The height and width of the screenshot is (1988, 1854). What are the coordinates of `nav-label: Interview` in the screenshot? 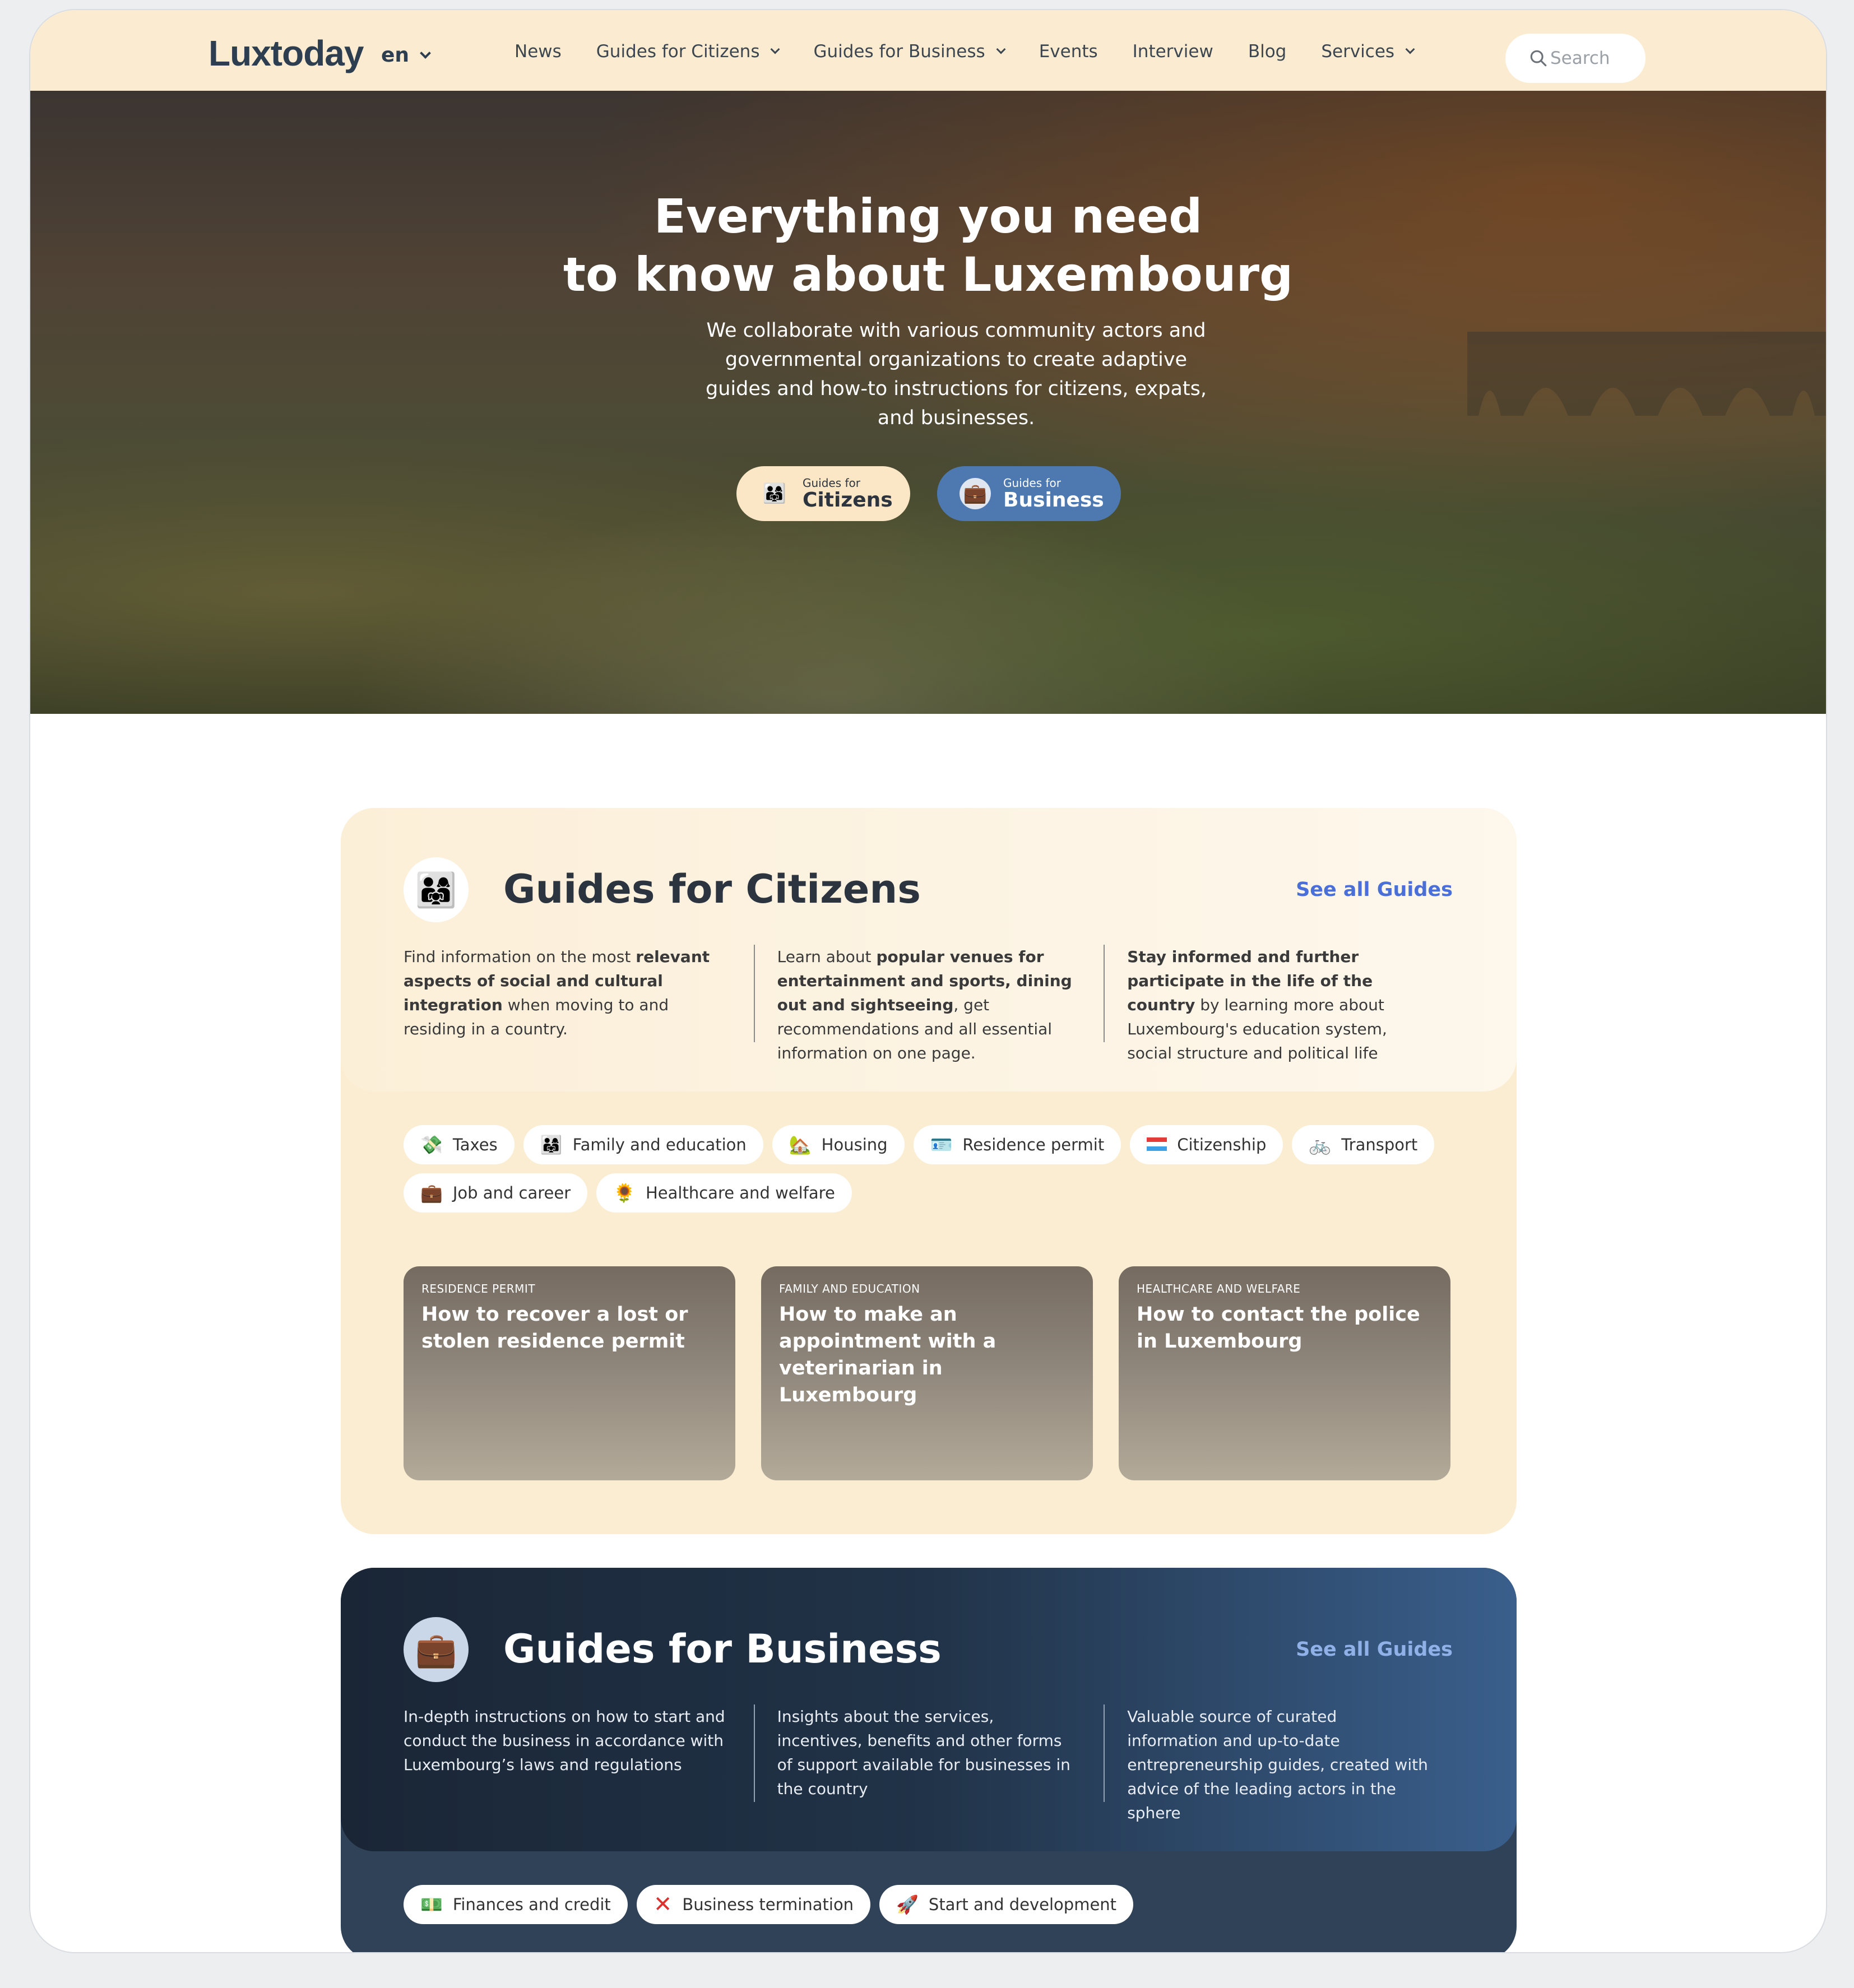 It's located at (1172, 51).